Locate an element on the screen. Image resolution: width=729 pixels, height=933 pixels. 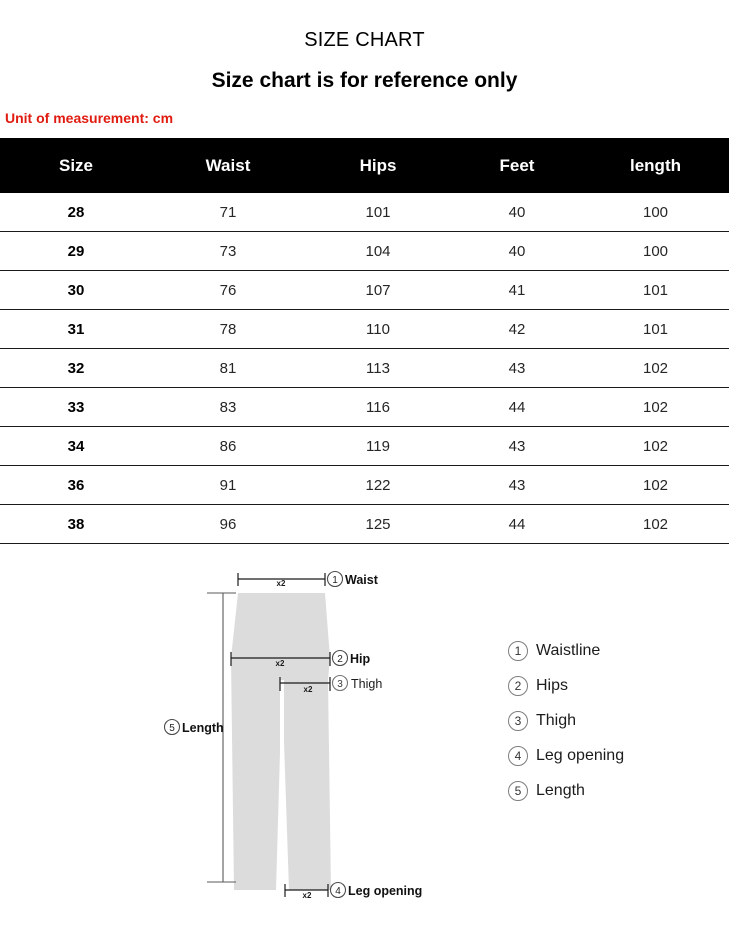
table-row: 29 73 104 40 100 is located at coordinates (364, 251).